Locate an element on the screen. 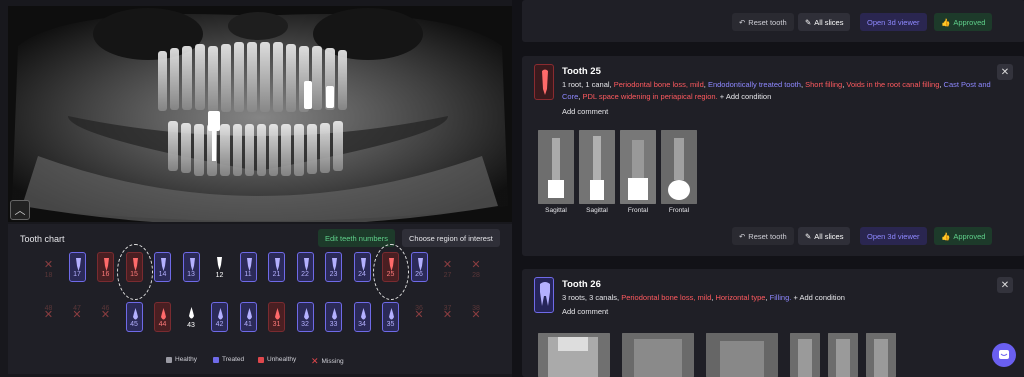  tooth-cell-36: ✕ 36 is located at coordinates (419, 317).